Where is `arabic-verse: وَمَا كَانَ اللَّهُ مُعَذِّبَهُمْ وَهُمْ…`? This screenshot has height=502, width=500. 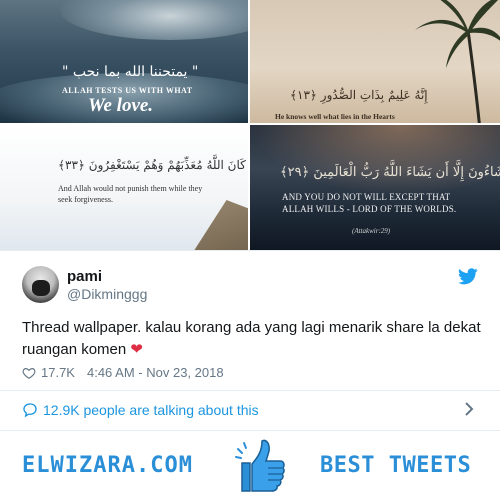 arabic-verse: وَمَا كَانَ اللَّهُ مُعَذِّبَهُمْ وَهُمْ… is located at coordinates (153, 165).